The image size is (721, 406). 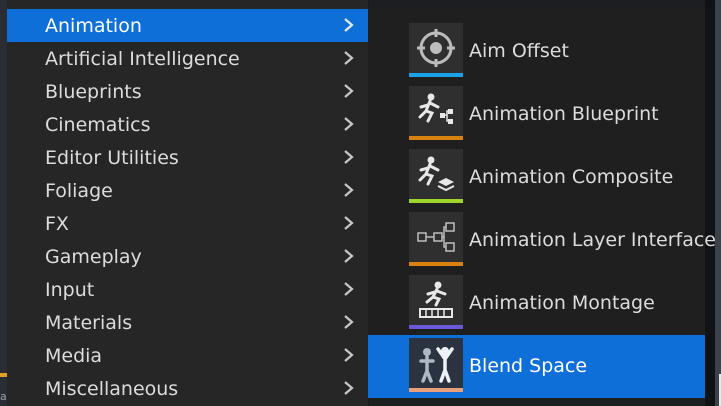 What do you see at coordinates (571, 177) in the screenshot?
I see `submenu-item-label: Animation Composite` at bounding box center [571, 177].